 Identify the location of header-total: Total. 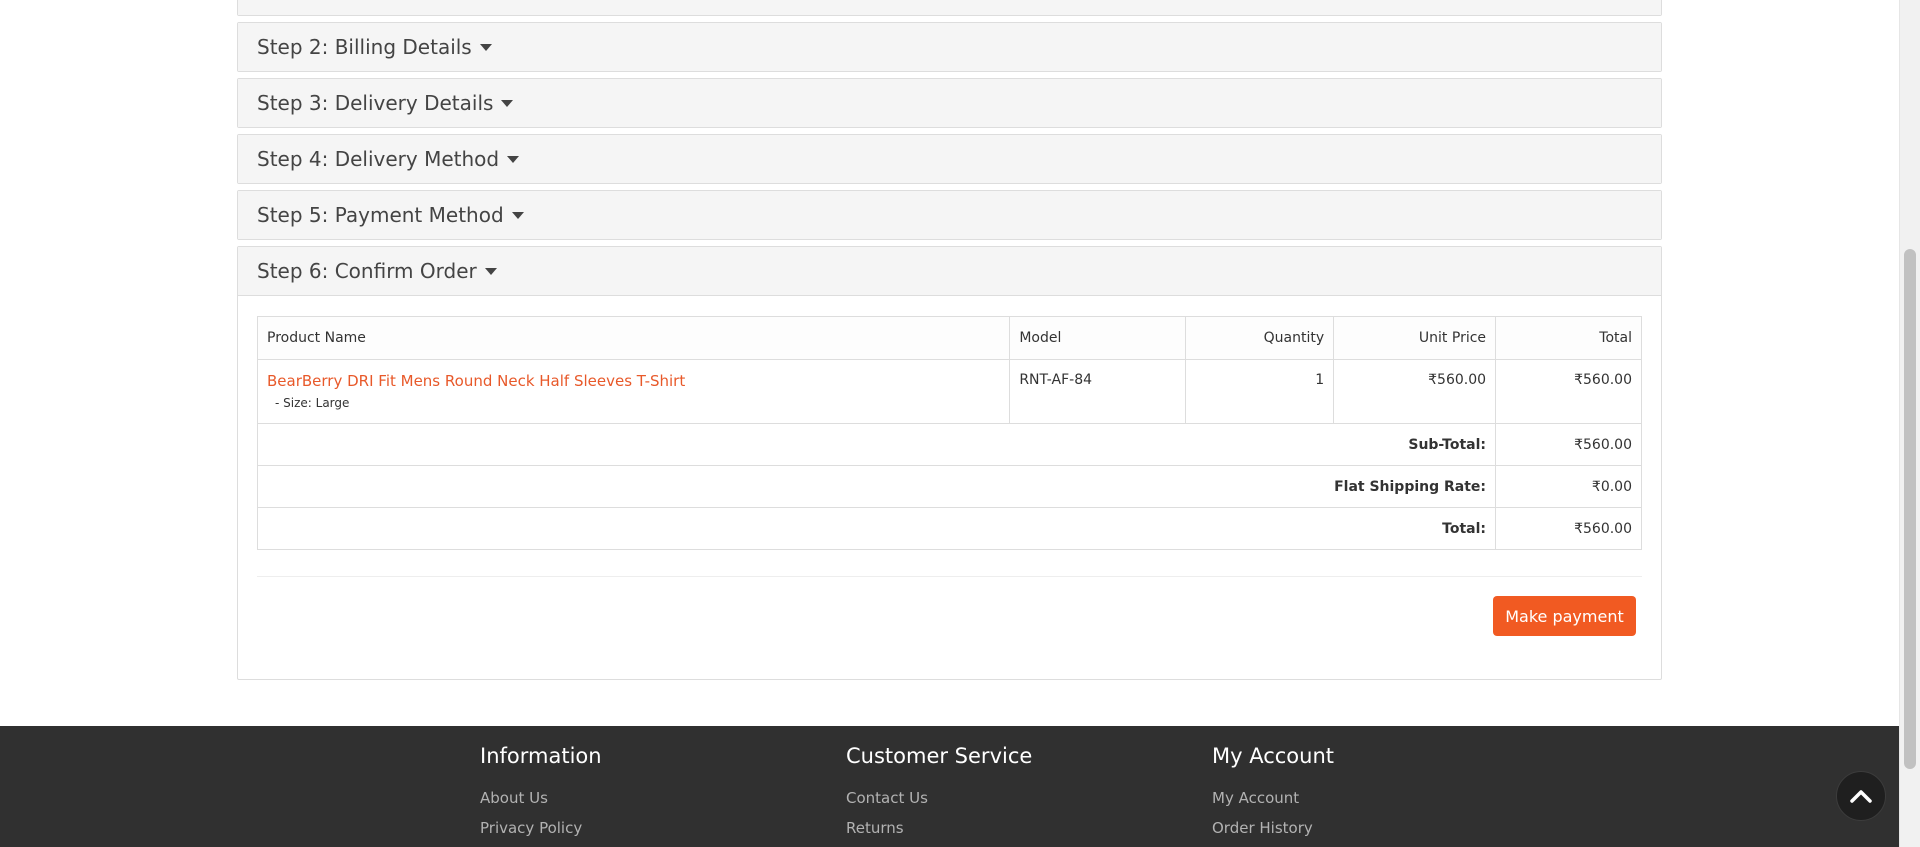
(1568, 338).